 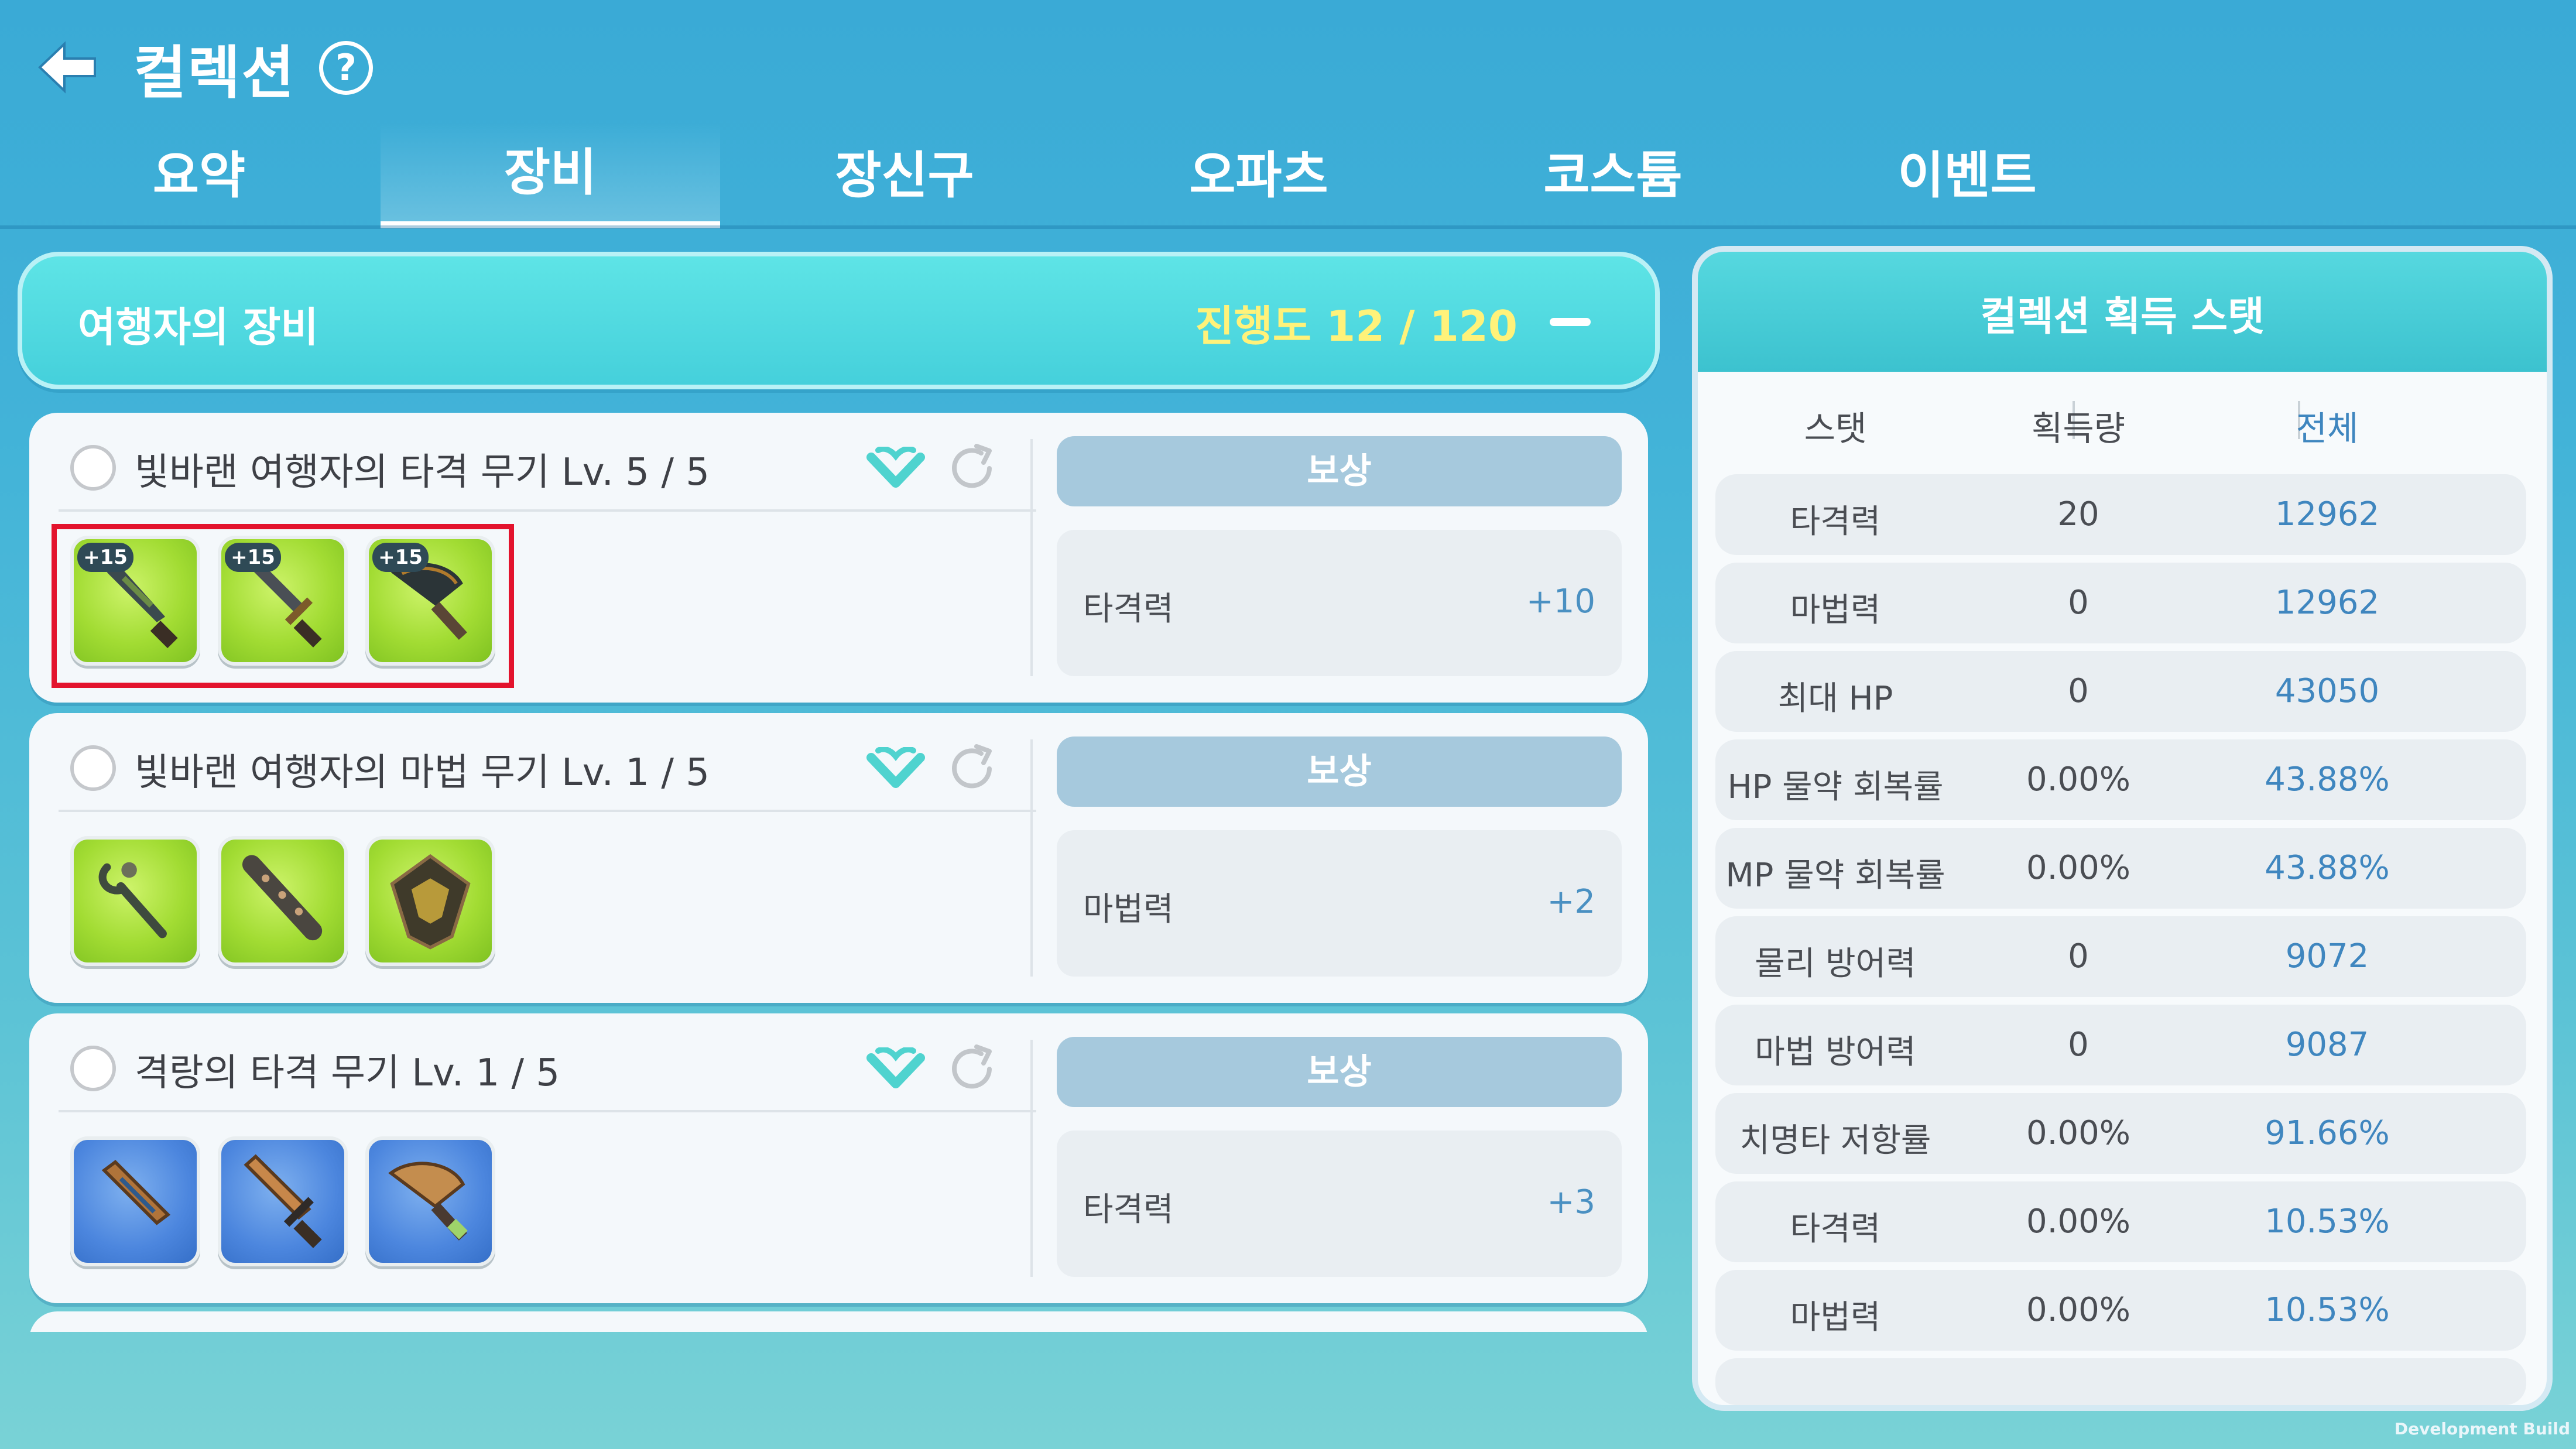 I want to click on dev-build-label: Development Build, so click(x=2482, y=1428).